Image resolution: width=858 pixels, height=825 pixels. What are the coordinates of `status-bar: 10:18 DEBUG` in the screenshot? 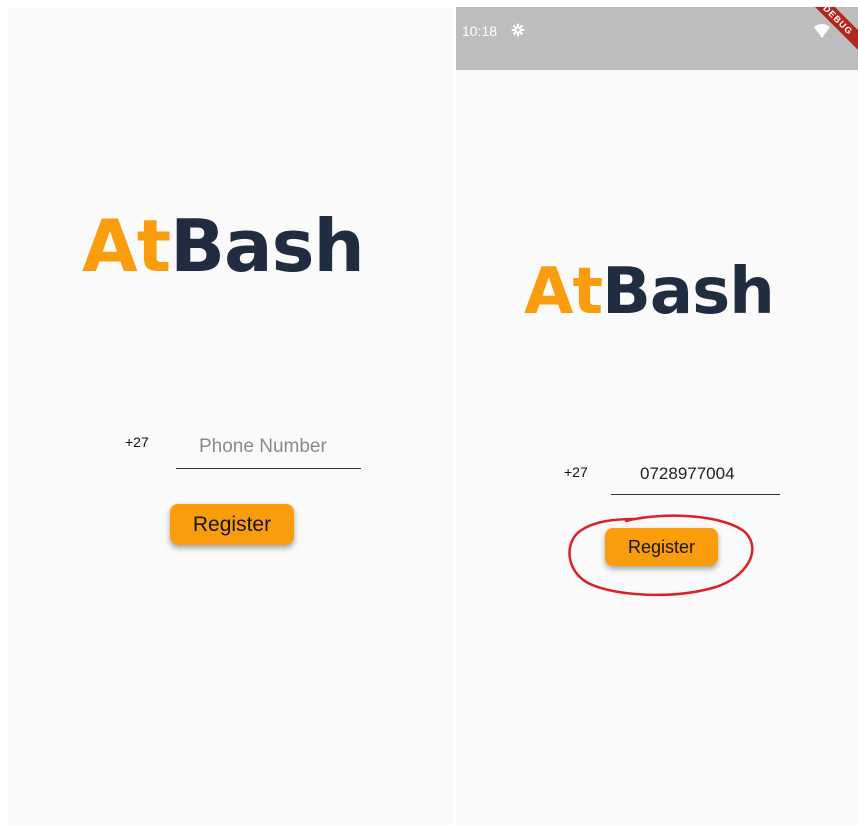 It's located at (657, 38).